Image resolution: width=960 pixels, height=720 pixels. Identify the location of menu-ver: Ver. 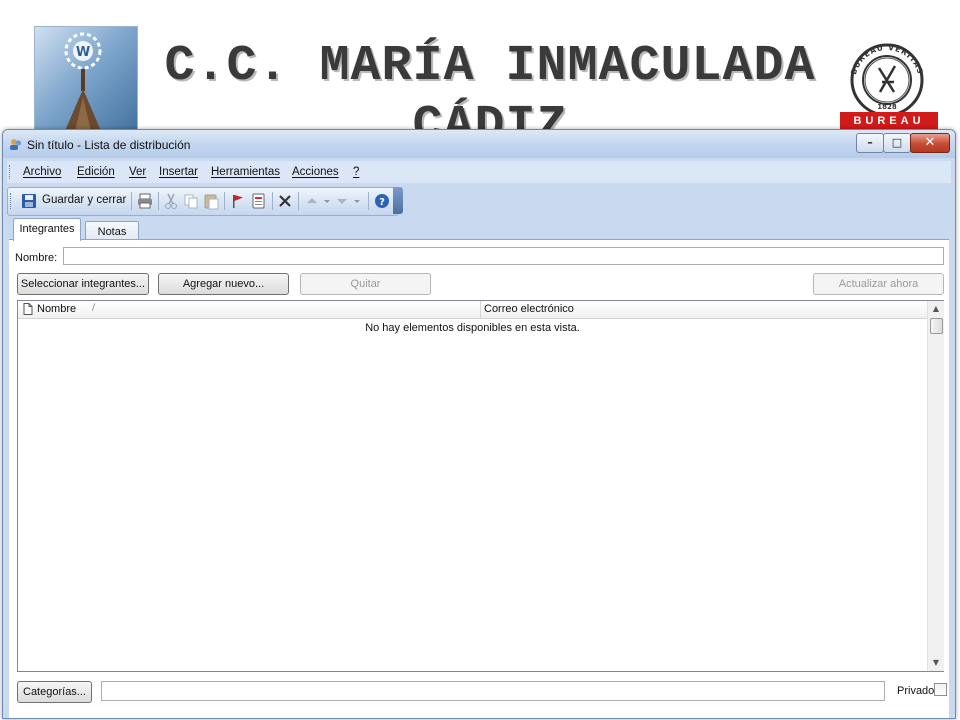
(137, 172).